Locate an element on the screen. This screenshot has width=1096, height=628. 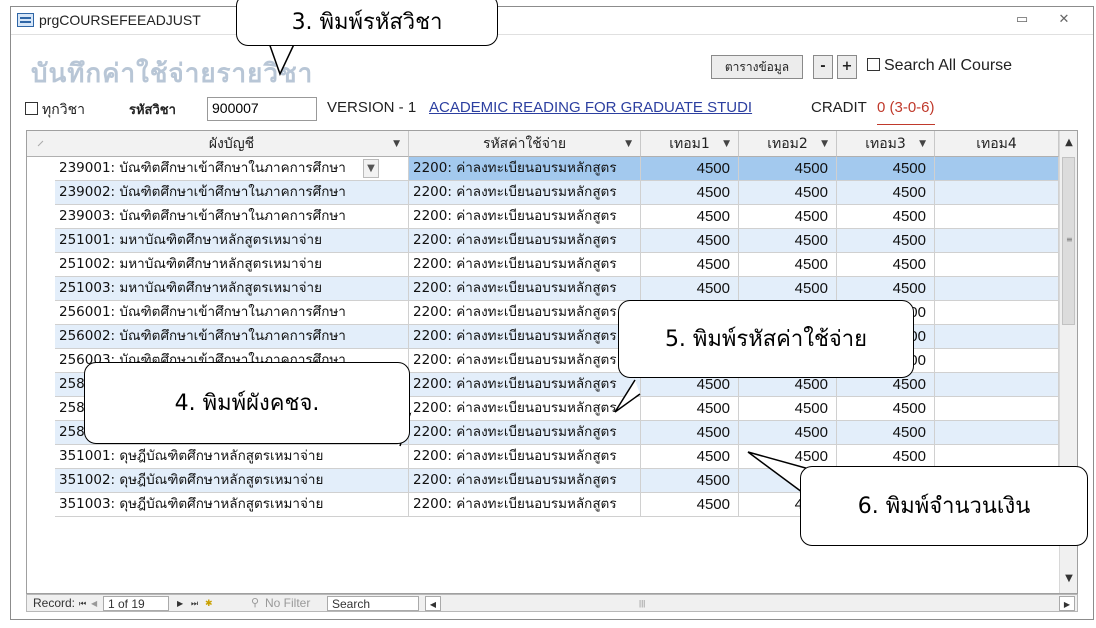
filter-icon: ⚲ is located at coordinates (255, 603).